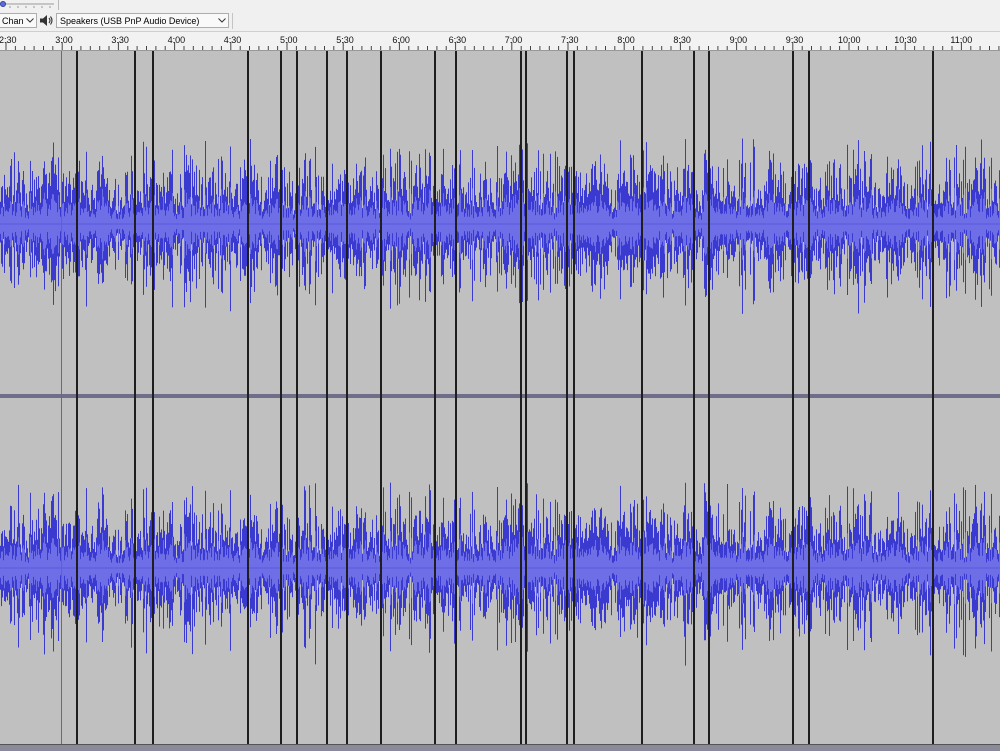 The image size is (1000, 751). What do you see at coordinates (682, 40) in the screenshot?
I see `timeline-label: 8:30` at bounding box center [682, 40].